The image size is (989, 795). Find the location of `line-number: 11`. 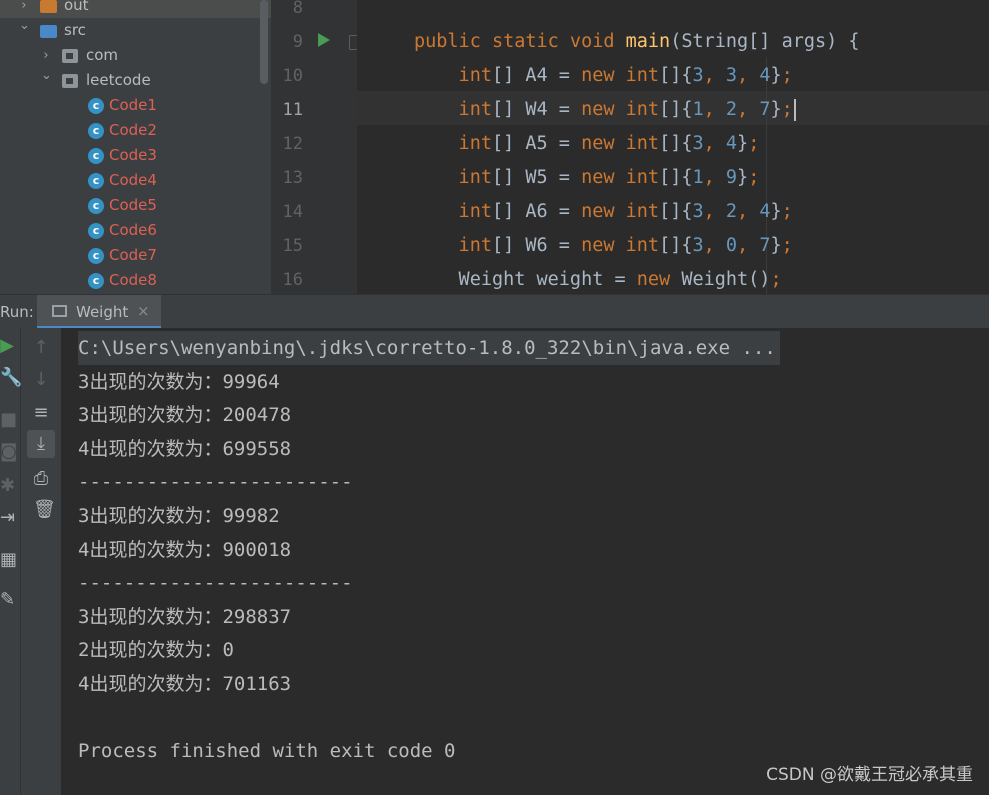

line-number: 11 is located at coordinates (292, 110).